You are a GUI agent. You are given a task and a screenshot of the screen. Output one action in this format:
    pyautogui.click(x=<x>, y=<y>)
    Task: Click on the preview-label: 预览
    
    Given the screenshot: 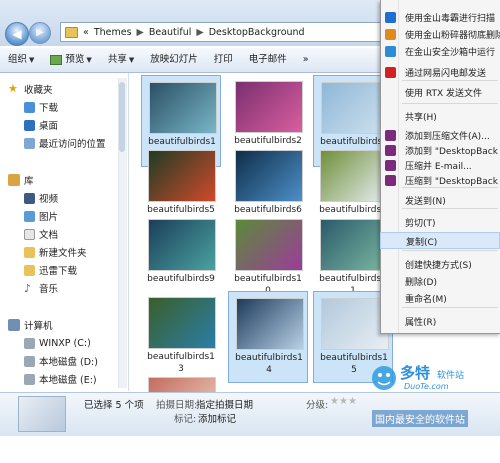 What is the action you would take?
    pyautogui.click(x=75, y=59)
    